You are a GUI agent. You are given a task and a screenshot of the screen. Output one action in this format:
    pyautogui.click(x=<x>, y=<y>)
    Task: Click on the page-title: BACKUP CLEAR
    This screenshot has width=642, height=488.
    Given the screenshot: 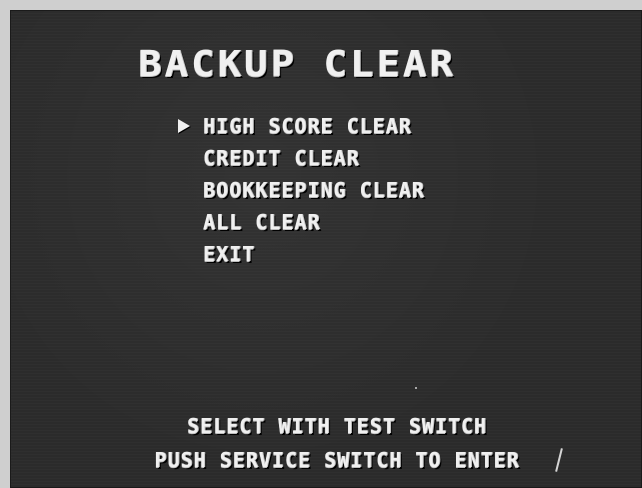 What is the action you would take?
    pyautogui.click(x=297, y=65)
    